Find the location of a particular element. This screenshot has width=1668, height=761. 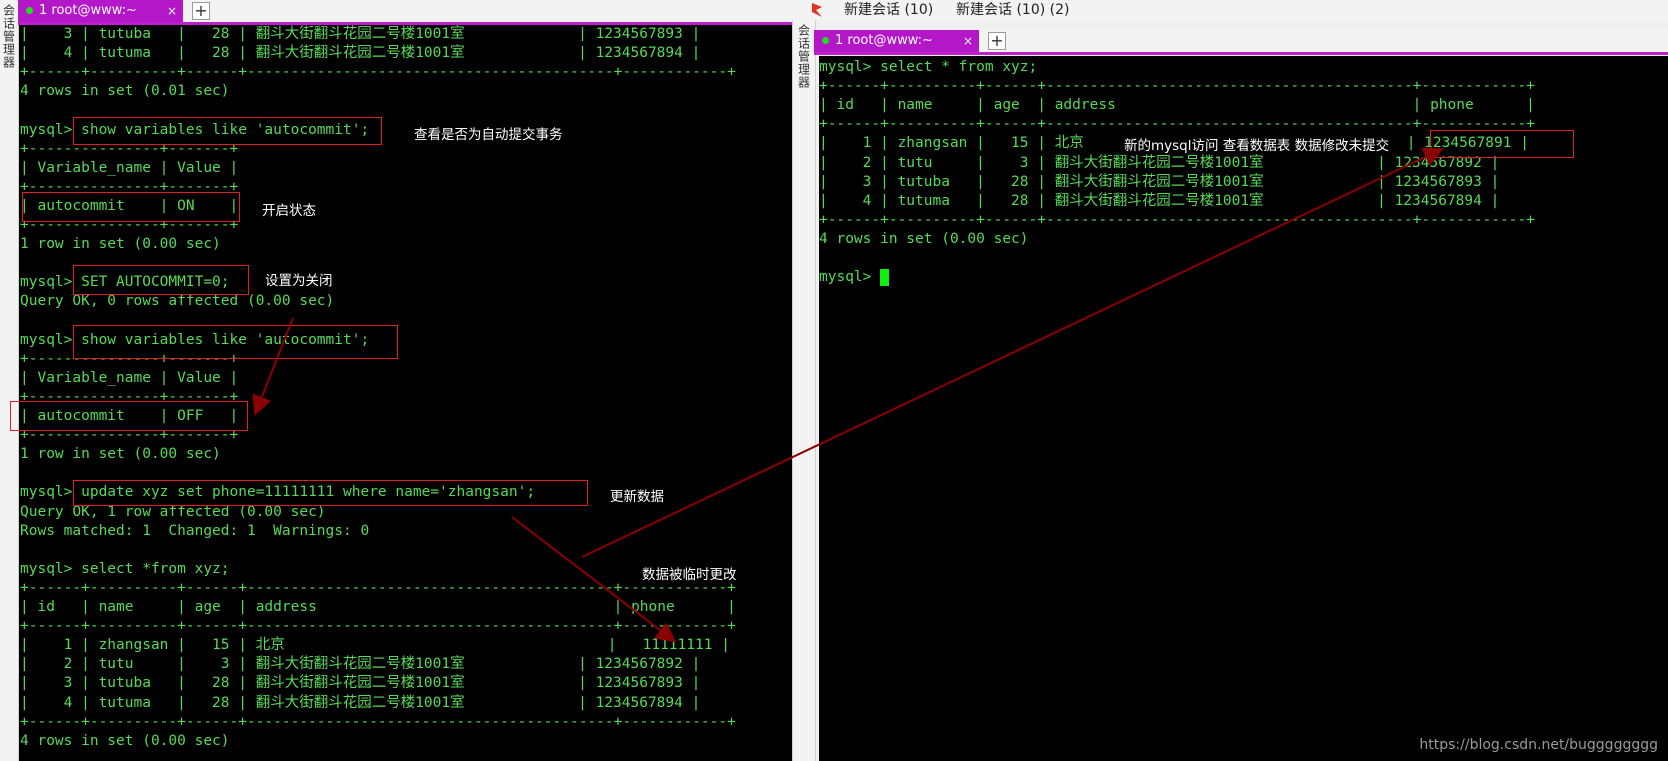

annotation-check-autocommit: 查看是否为自动提交事务 is located at coordinates (488, 135).